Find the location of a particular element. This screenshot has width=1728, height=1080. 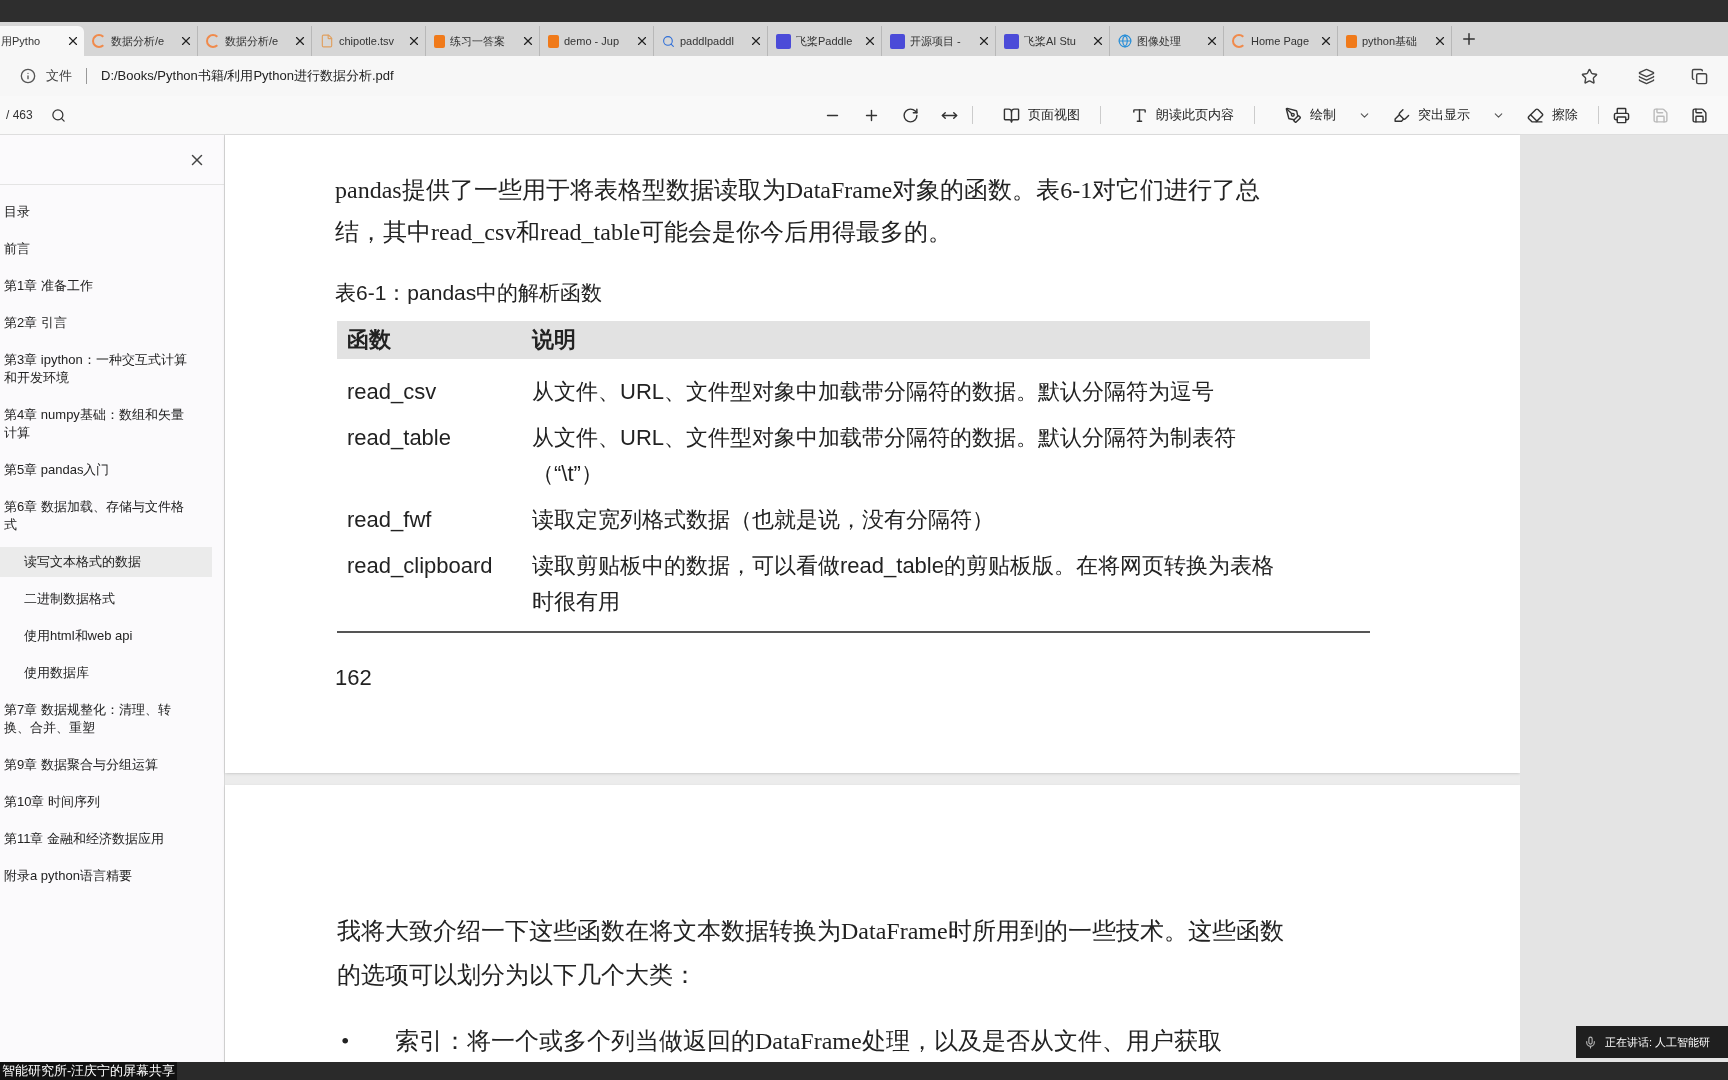

collections-icon is located at coordinates (1699, 76).